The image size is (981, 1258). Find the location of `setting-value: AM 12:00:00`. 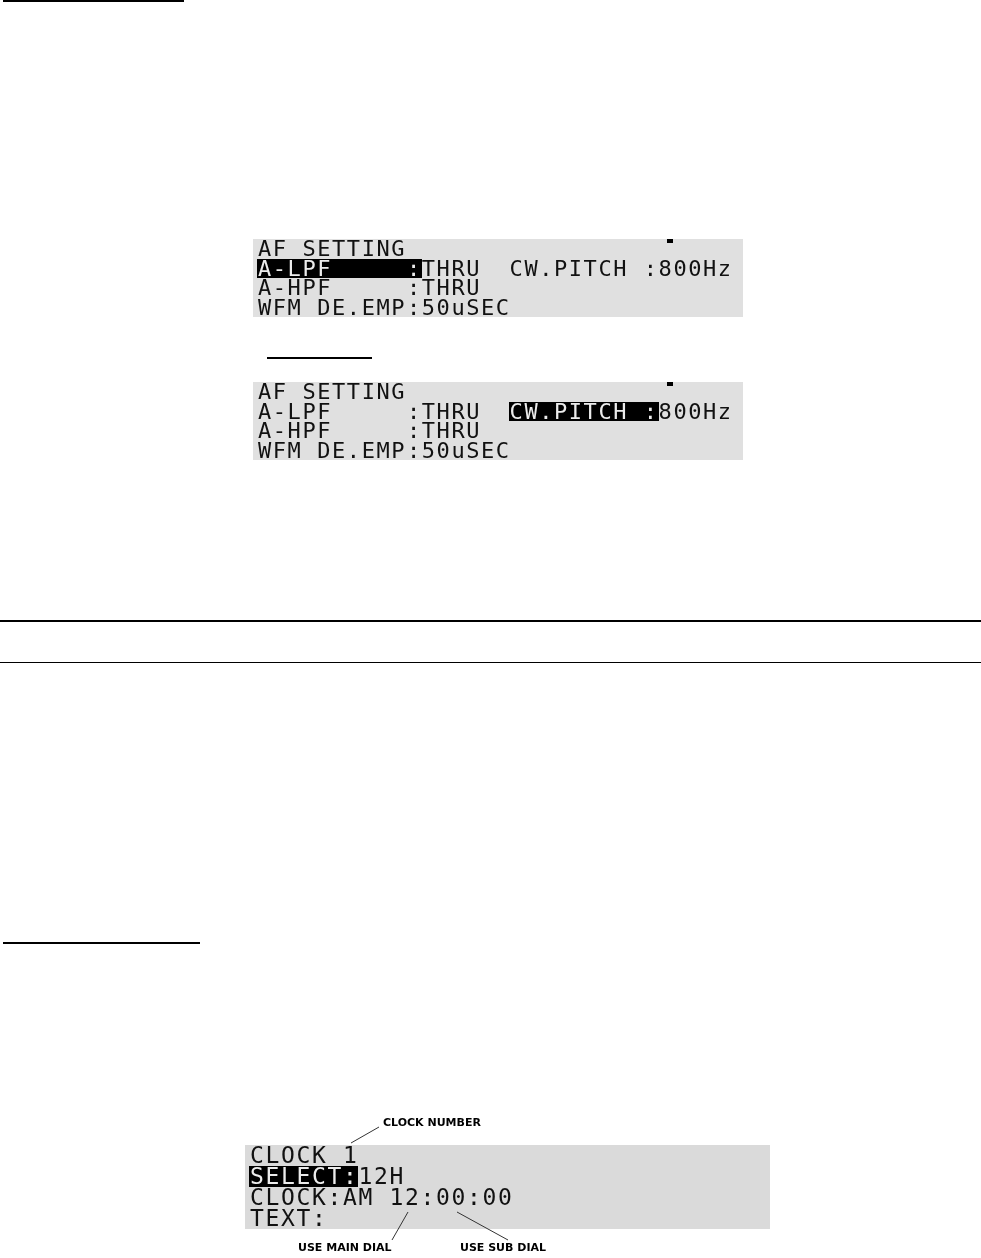

setting-value: AM 12:00:00 is located at coordinates (428, 1197).